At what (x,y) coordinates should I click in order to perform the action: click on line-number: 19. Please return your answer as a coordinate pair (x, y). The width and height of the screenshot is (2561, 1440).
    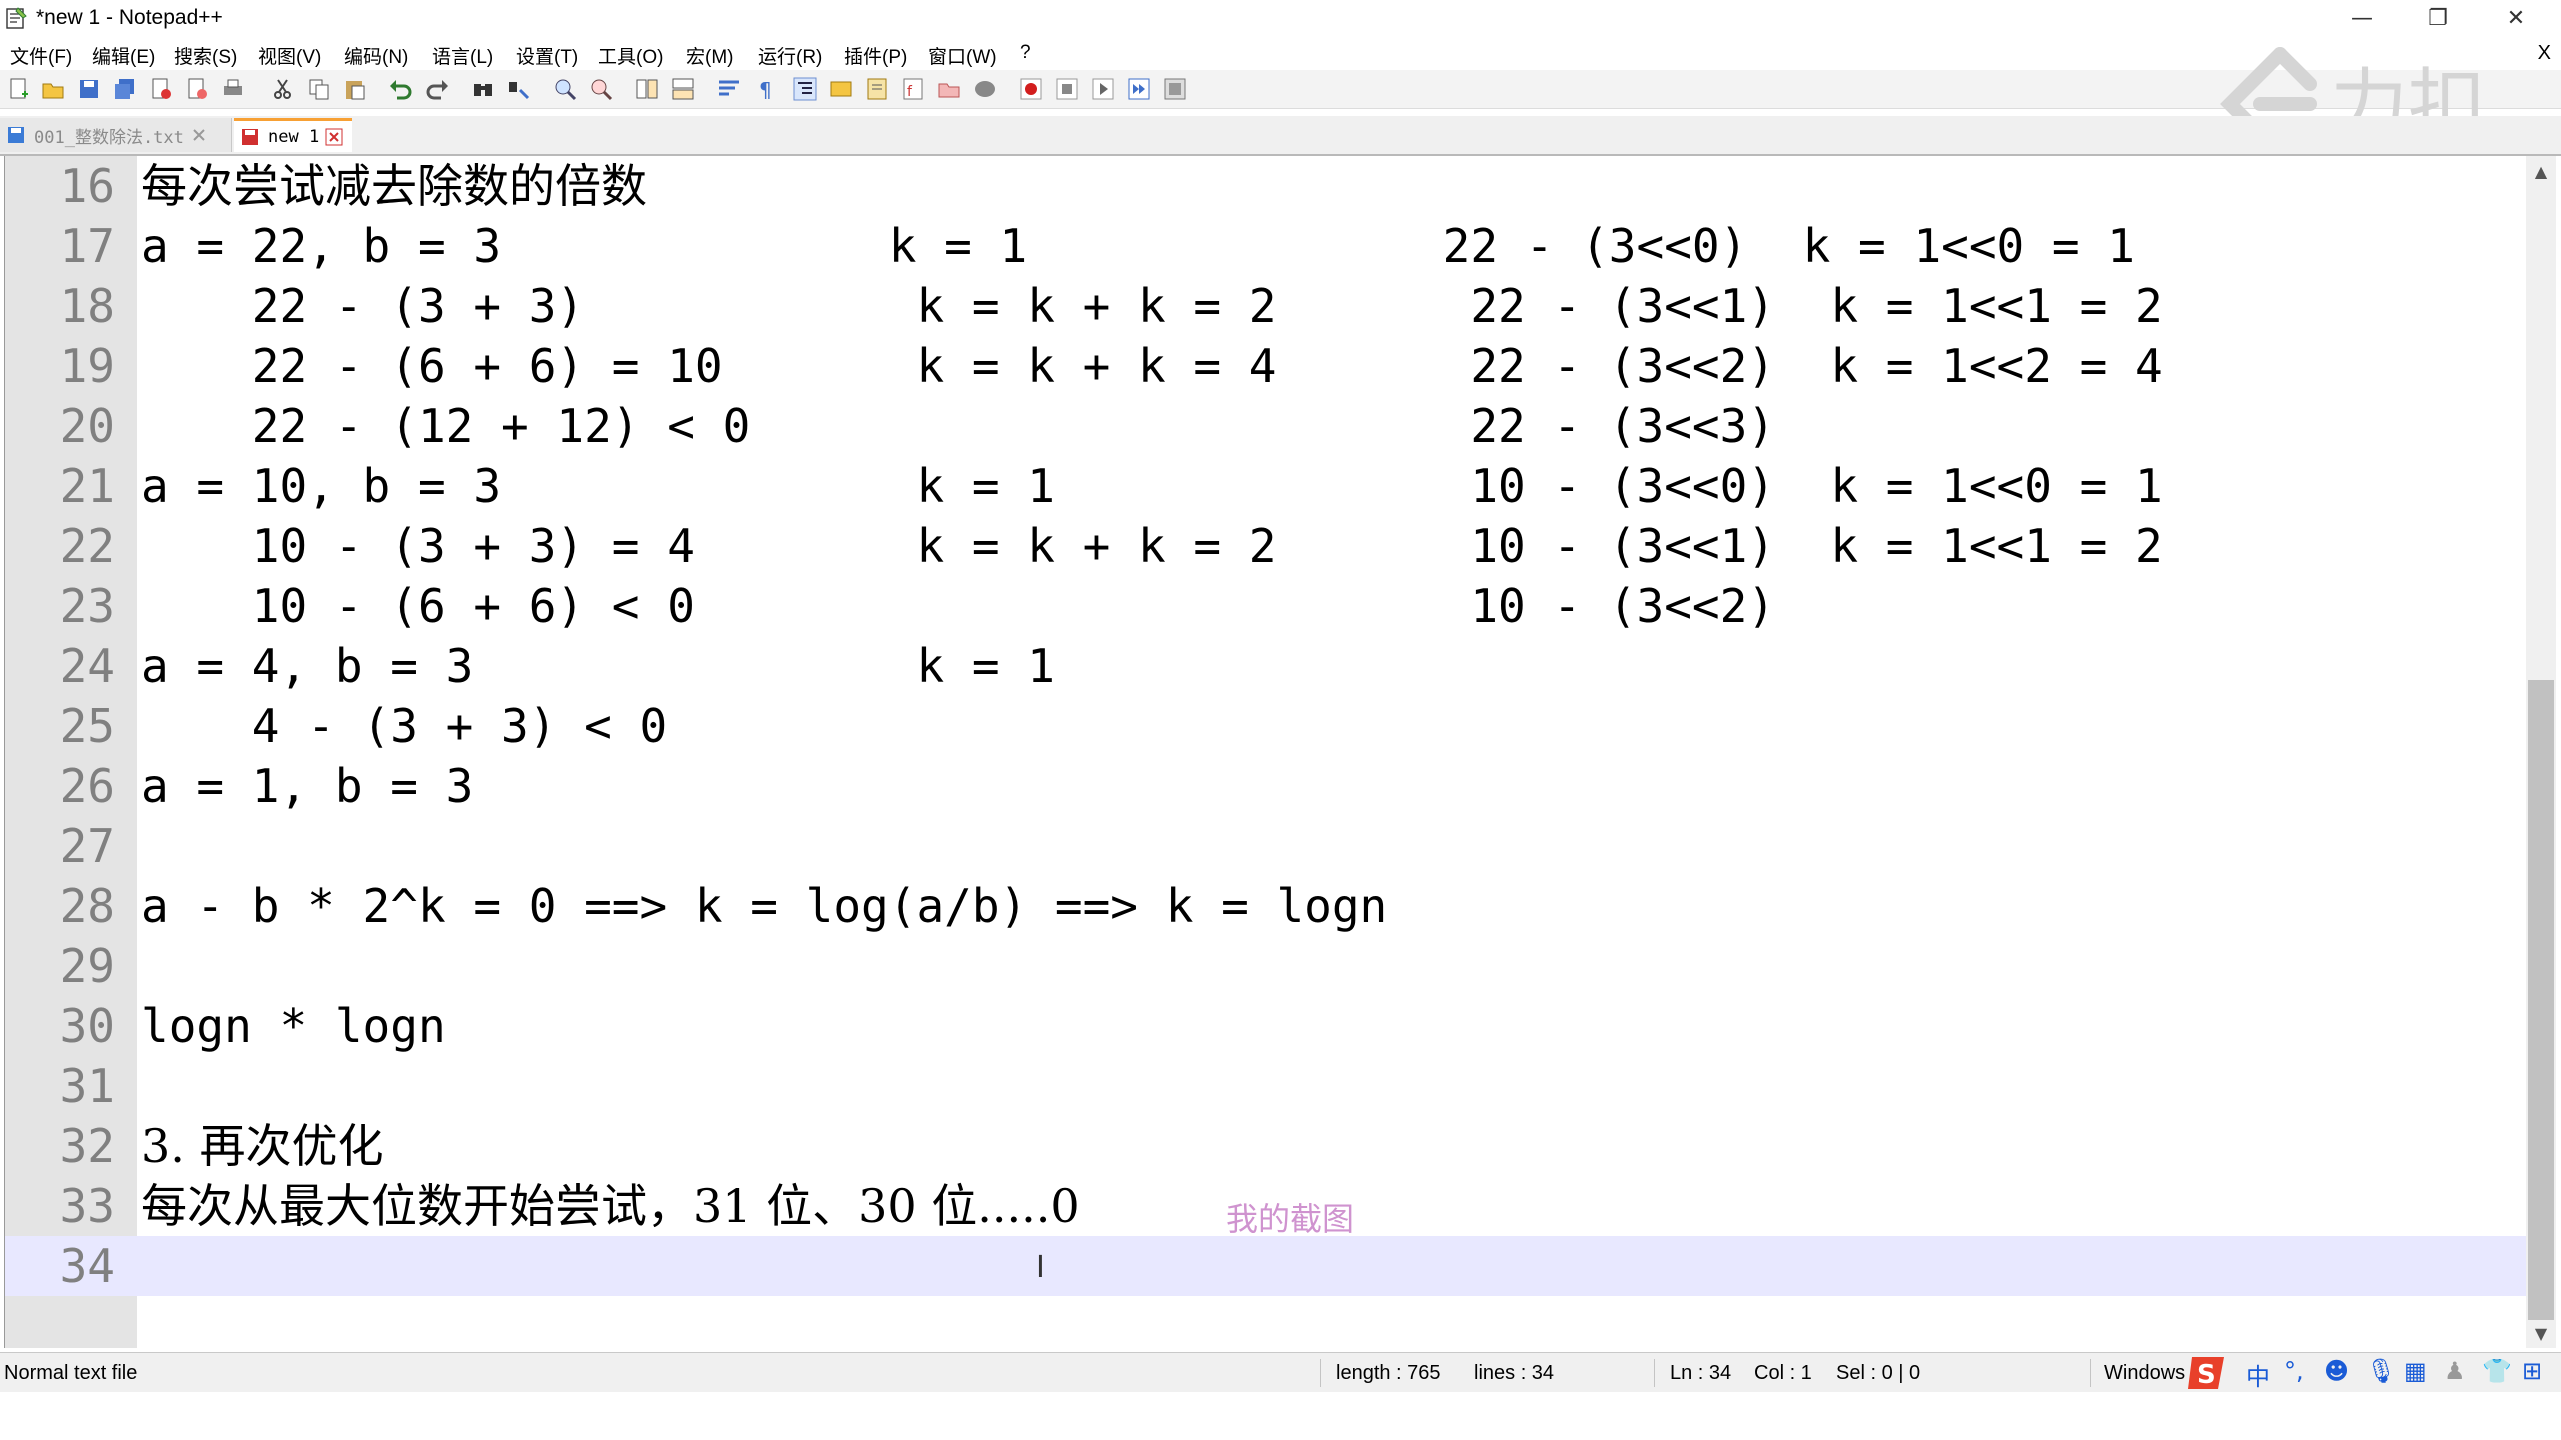
    Looking at the image, I should click on (87, 366).